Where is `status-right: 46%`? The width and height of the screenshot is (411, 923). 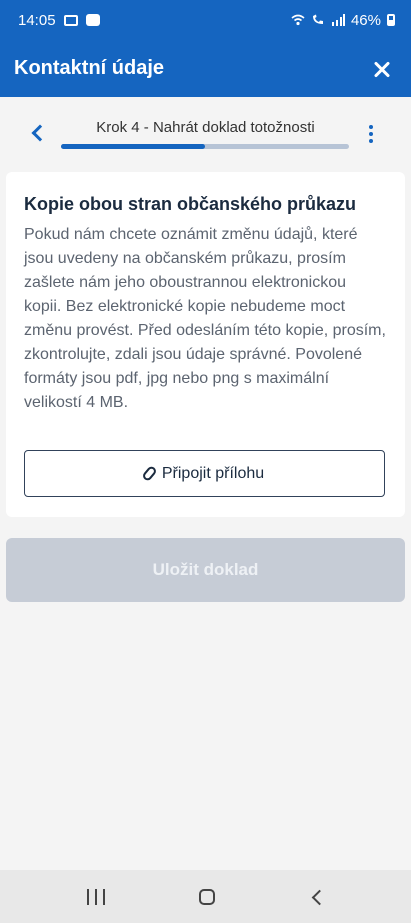
status-right: 46% is located at coordinates (343, 20).